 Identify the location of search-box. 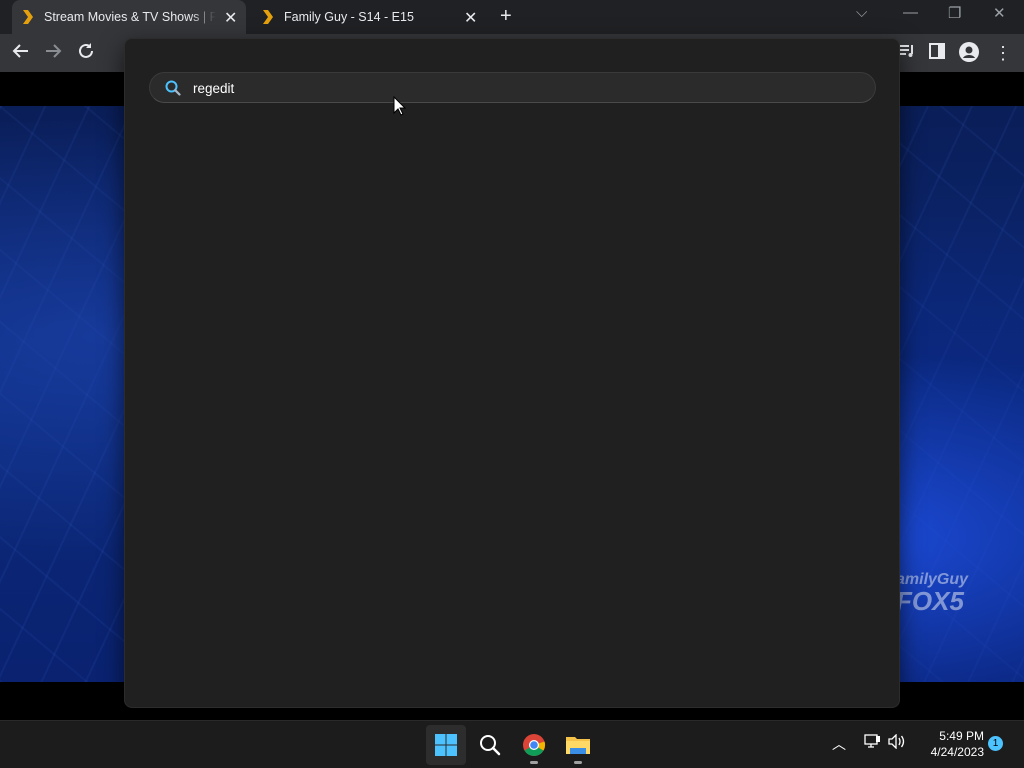
(512, 87).